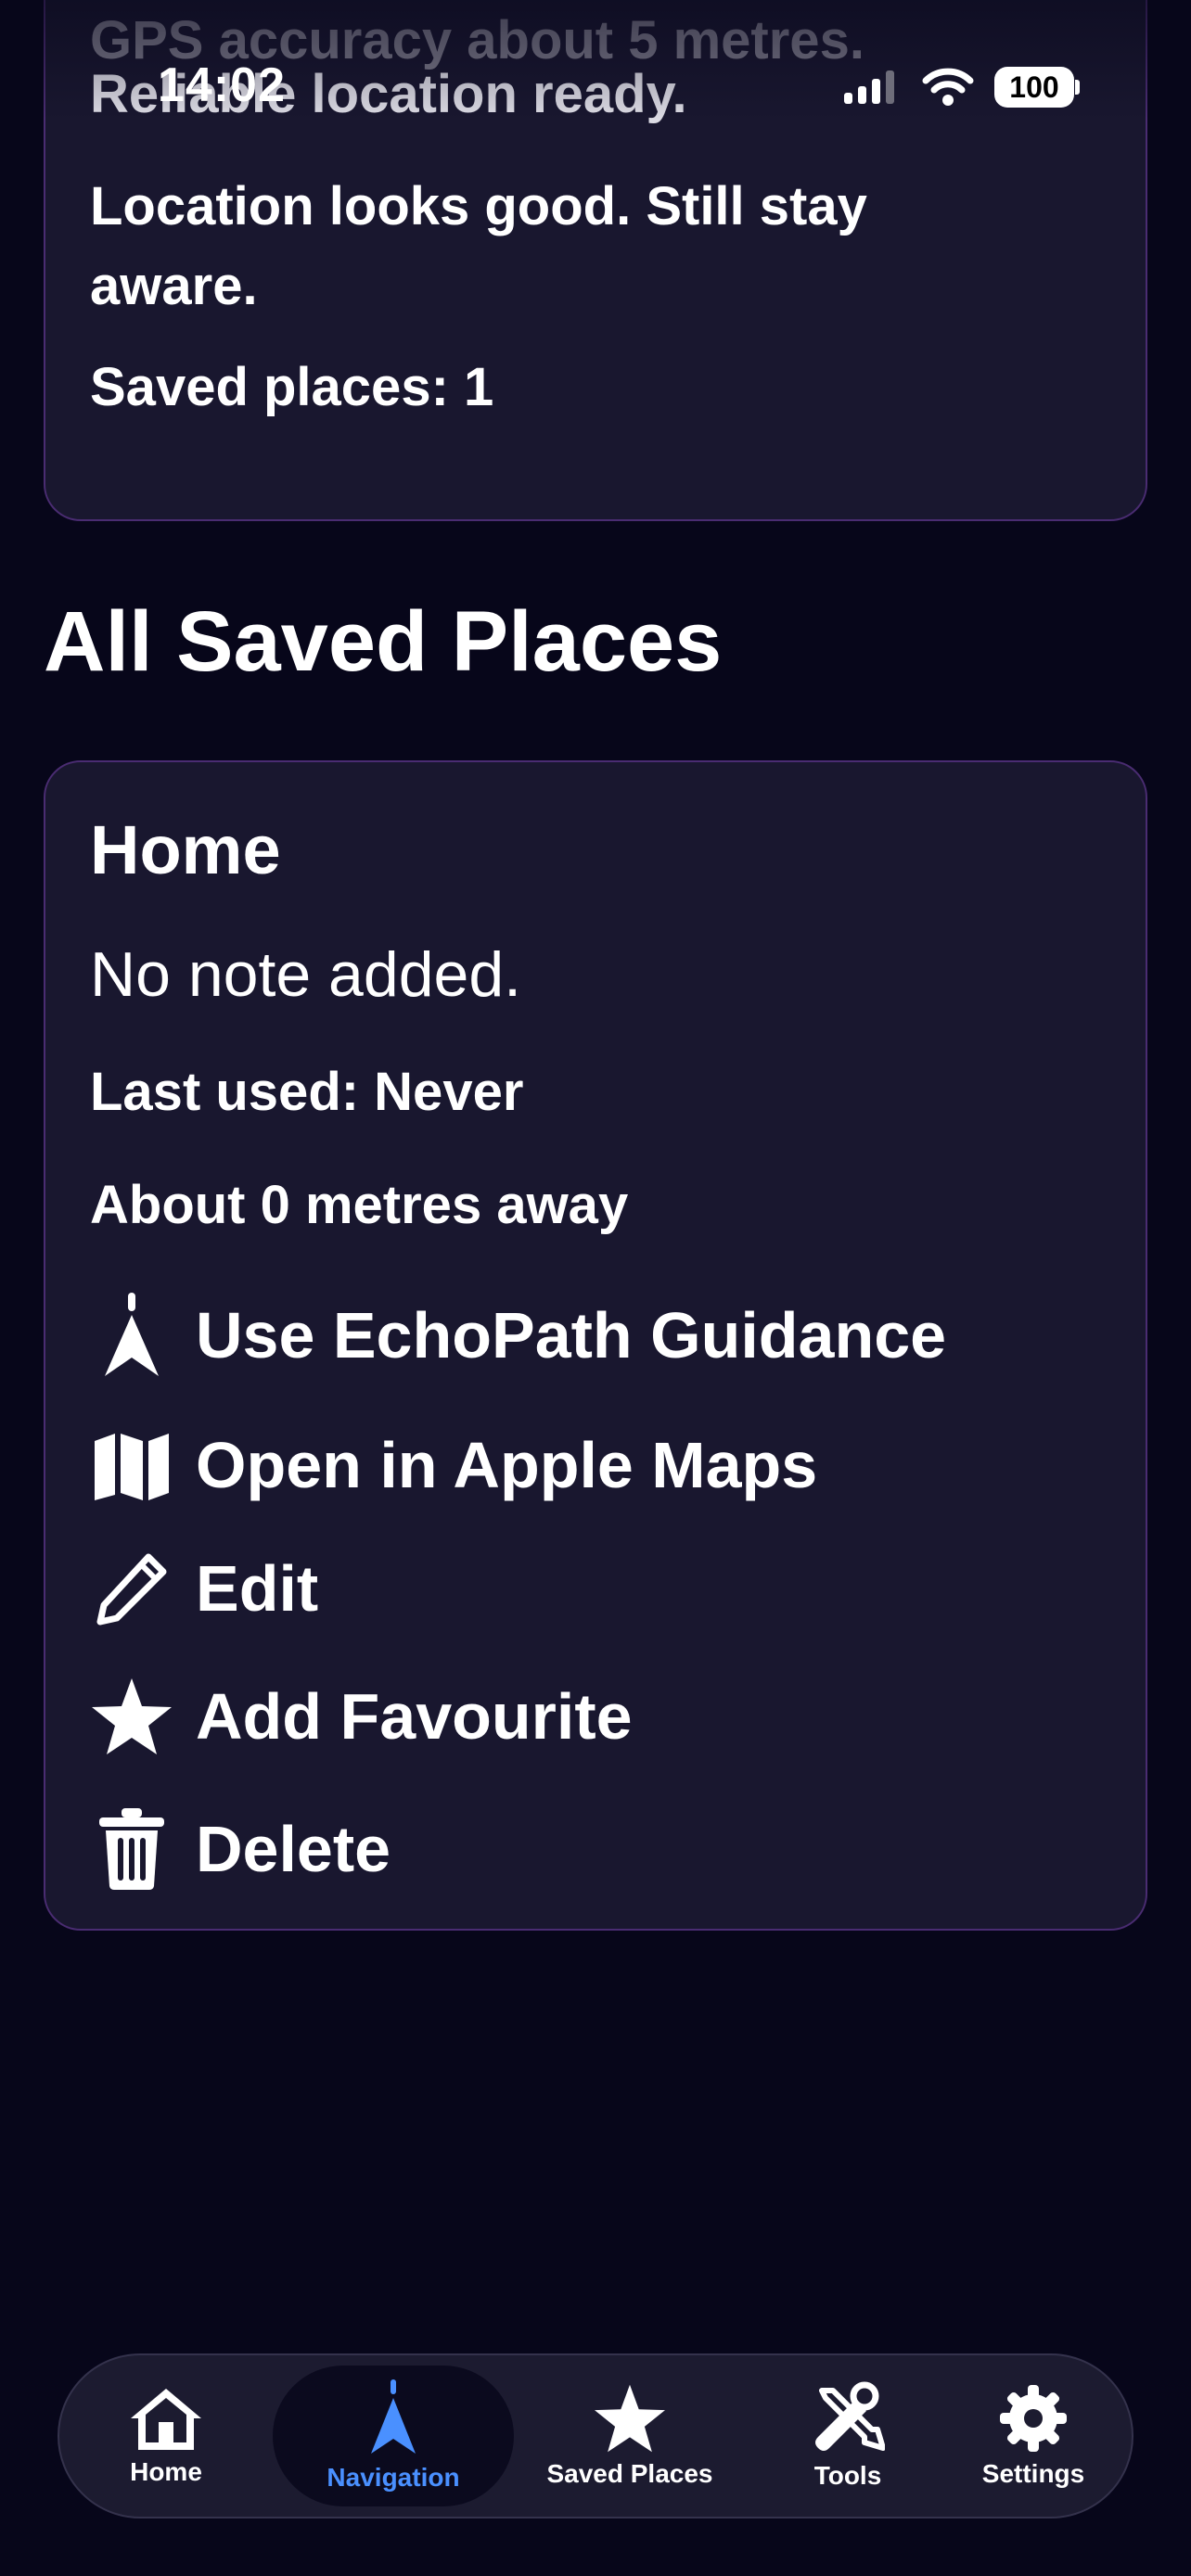  Describe the element at coordinates (166, 2419) in the screenshot. I see `house-icon` at that location.